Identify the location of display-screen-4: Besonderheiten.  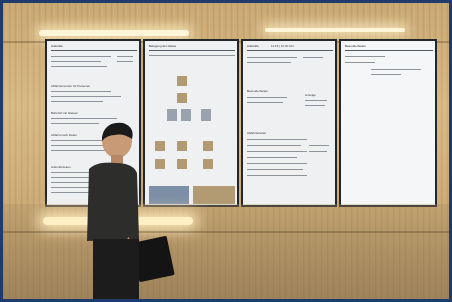
(388, 123).